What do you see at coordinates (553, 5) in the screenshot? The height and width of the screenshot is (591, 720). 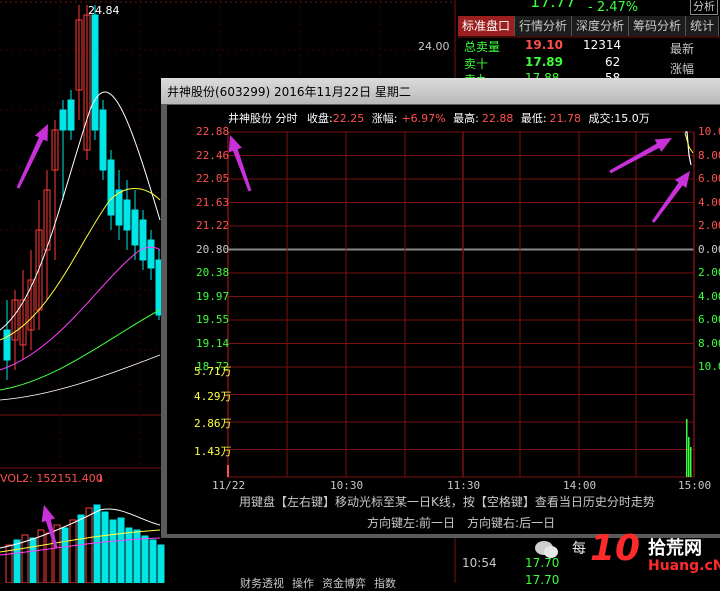 I see `top-price: 17.77` at bounding box center [553, 5].